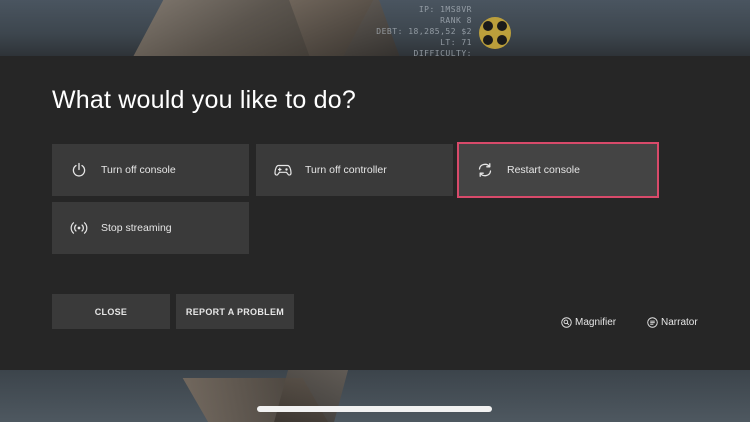 The width and height of the screenshot is (750, 422). Describe the element at coordinates (79, 228) in the screenshot. I see `streaming-icon` at that location.